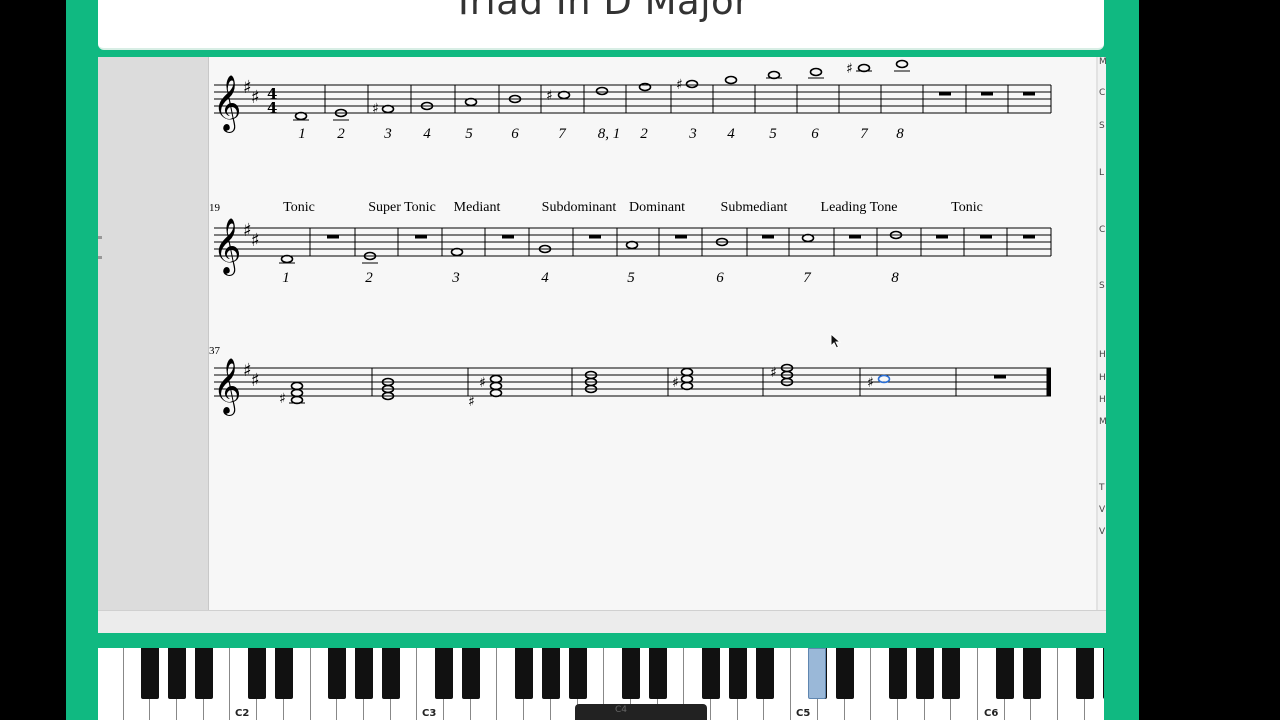 The image size is (1280, 720). Describe the element at coordinates (272, 108) in the screenshot. I see `time-signature-bottom: 4` at that location.